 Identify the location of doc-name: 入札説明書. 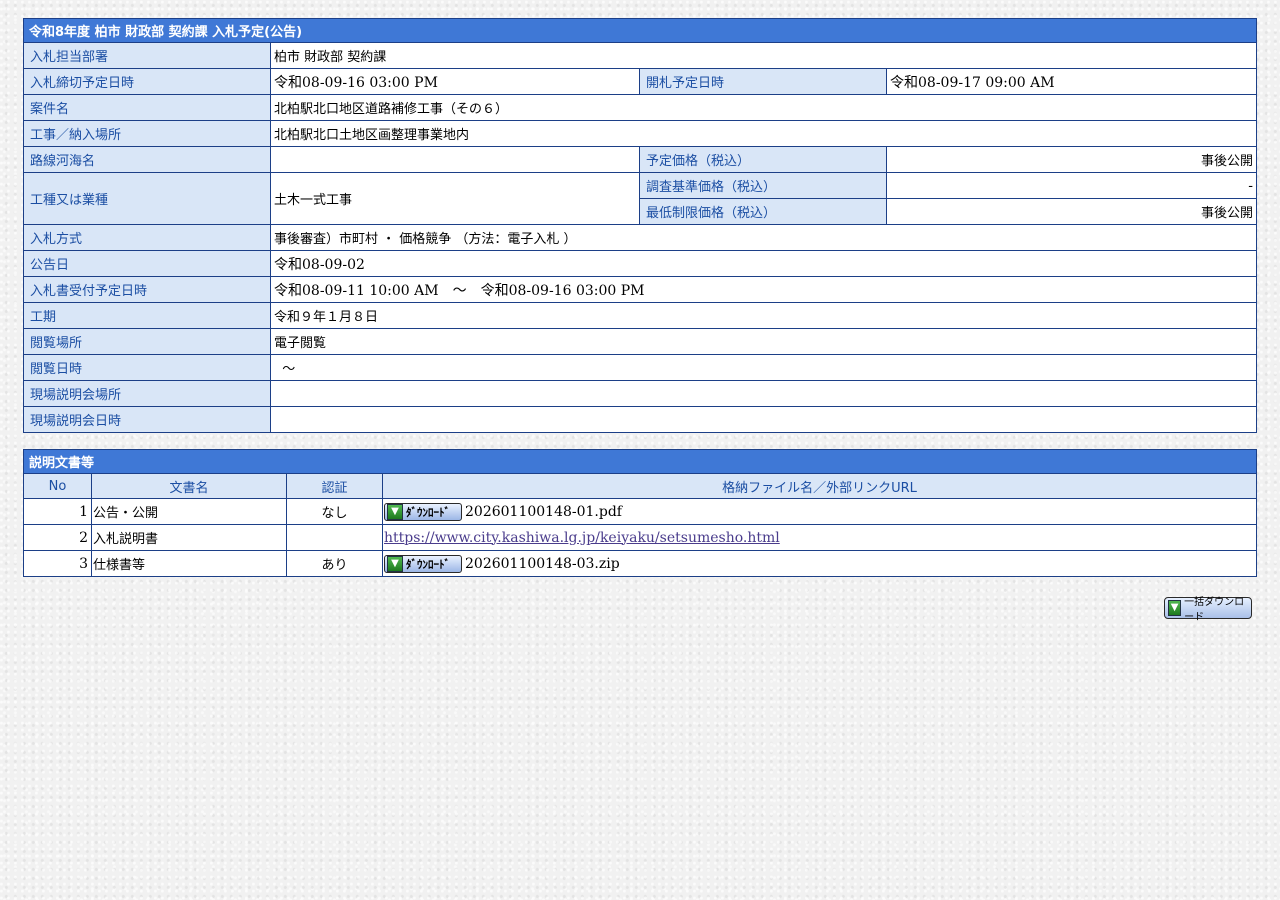
(189, 537).